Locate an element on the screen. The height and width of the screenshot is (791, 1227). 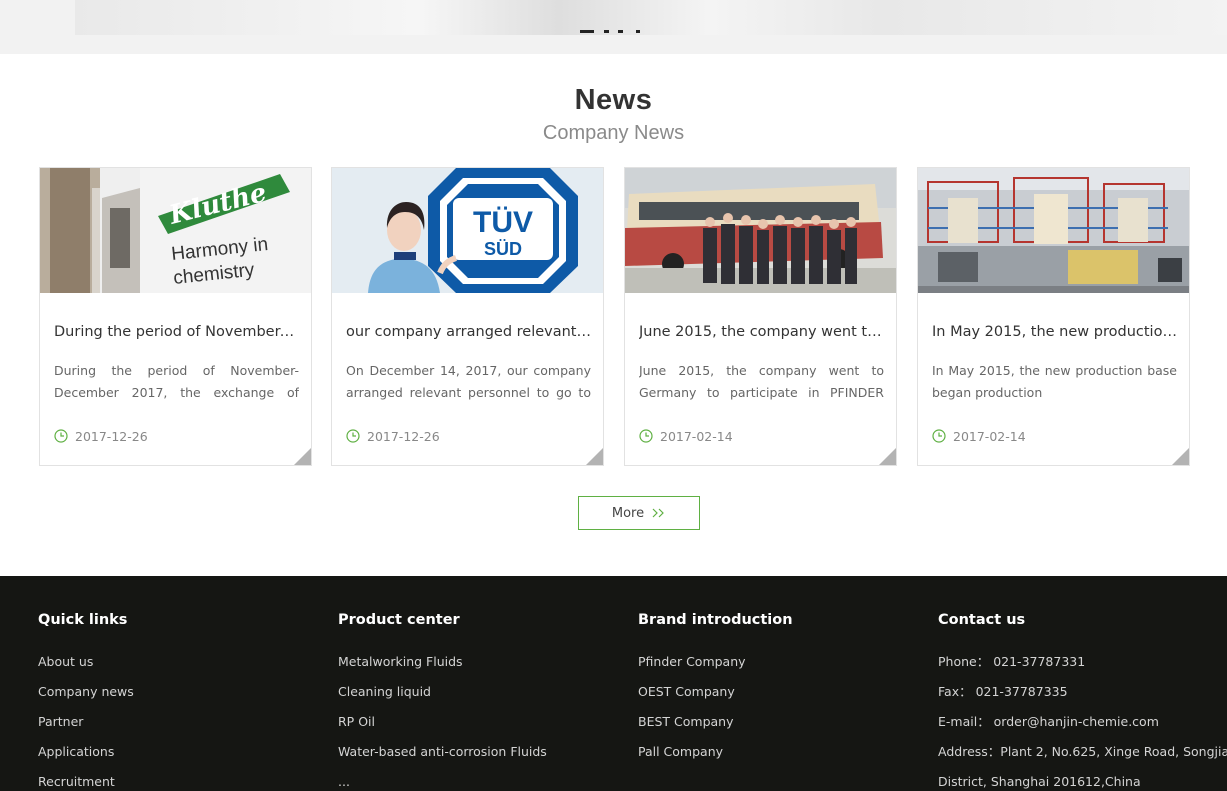
tuv-sud-photo: TÜV SÜD is located at coordinates (467, 230).